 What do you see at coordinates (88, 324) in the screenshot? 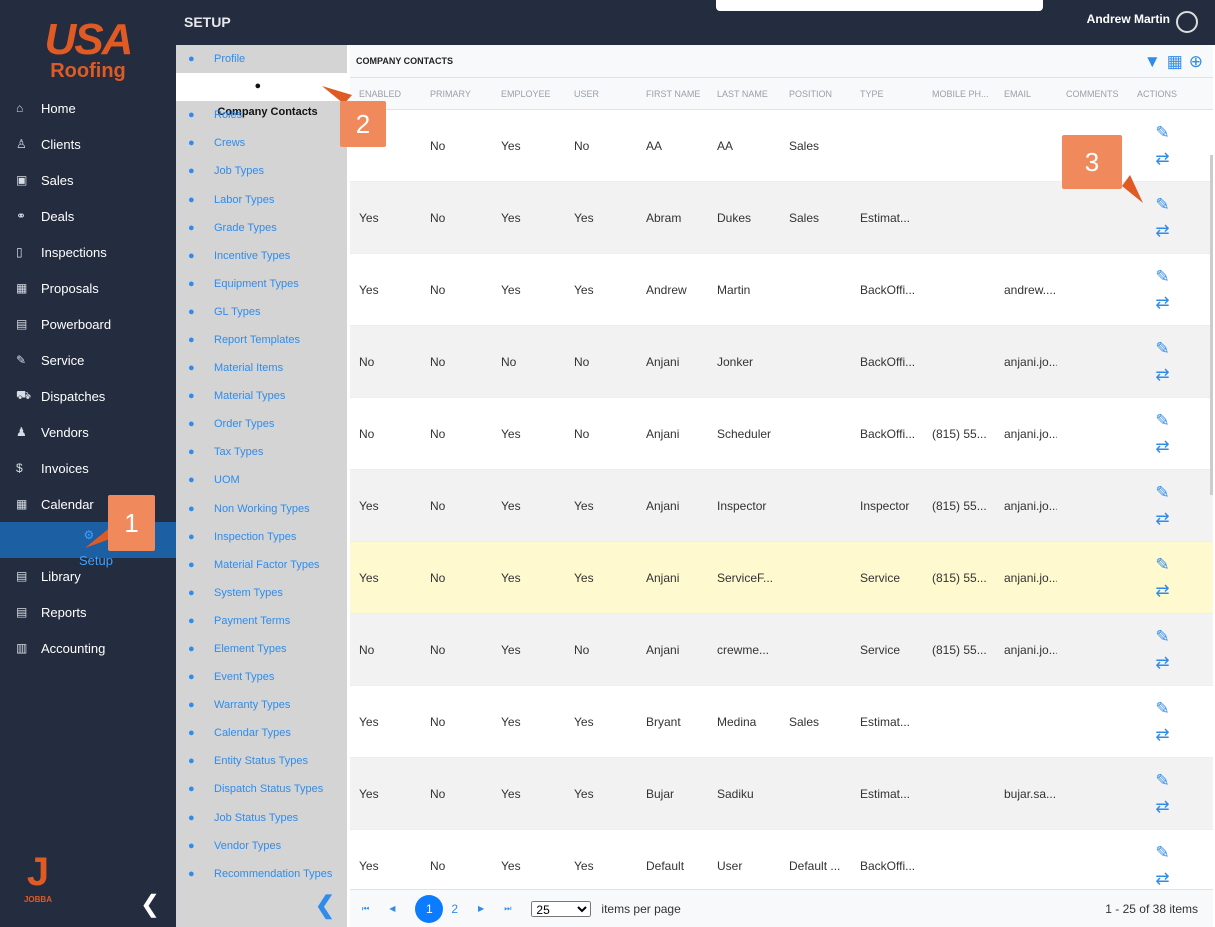
I see `nav-item-powerboard: ▤ Powerboard` at bounding box center [88, 324].